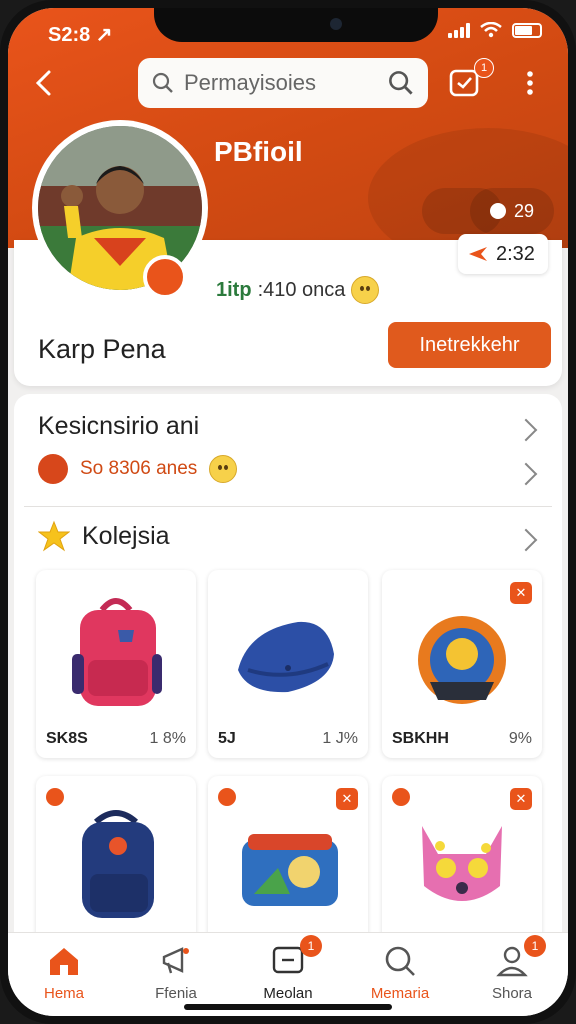 The height and width of the screenshot is (1024, 576). Describe the element at coordinates (288, 1007) in the screenshot. I see `home-indicator` at that location.